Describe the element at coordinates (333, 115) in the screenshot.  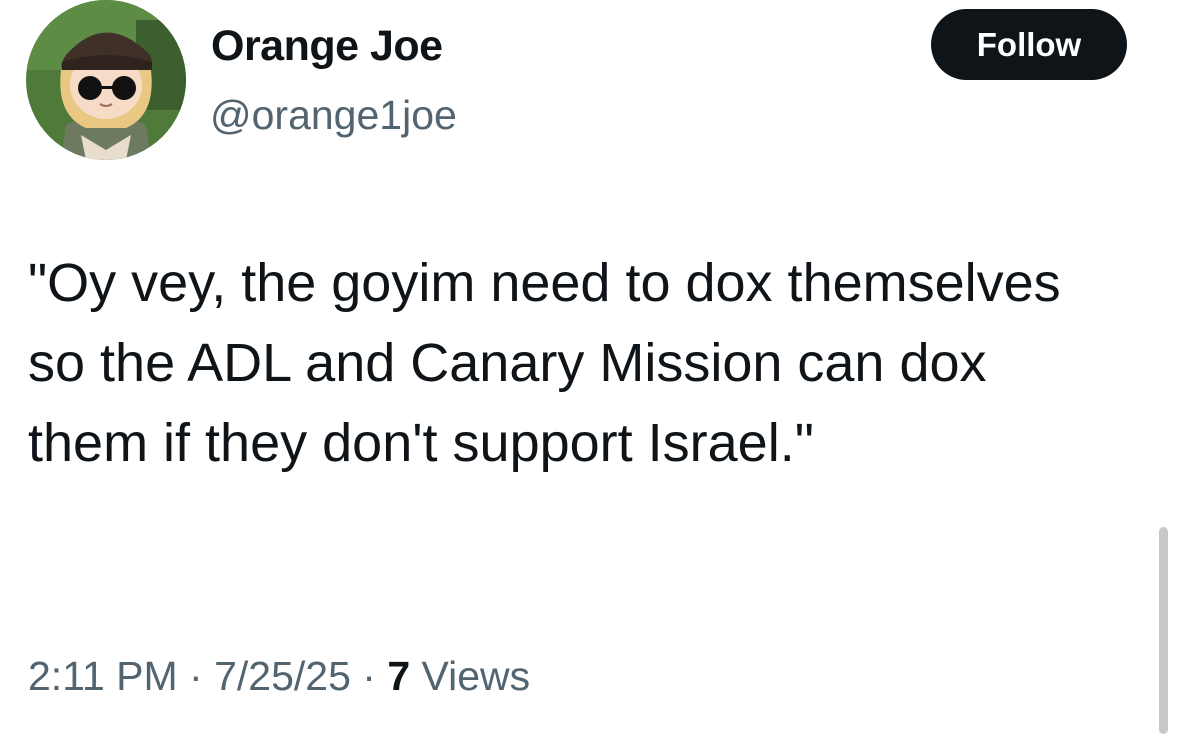
I see `author-handle: @orange1joe` at that location.